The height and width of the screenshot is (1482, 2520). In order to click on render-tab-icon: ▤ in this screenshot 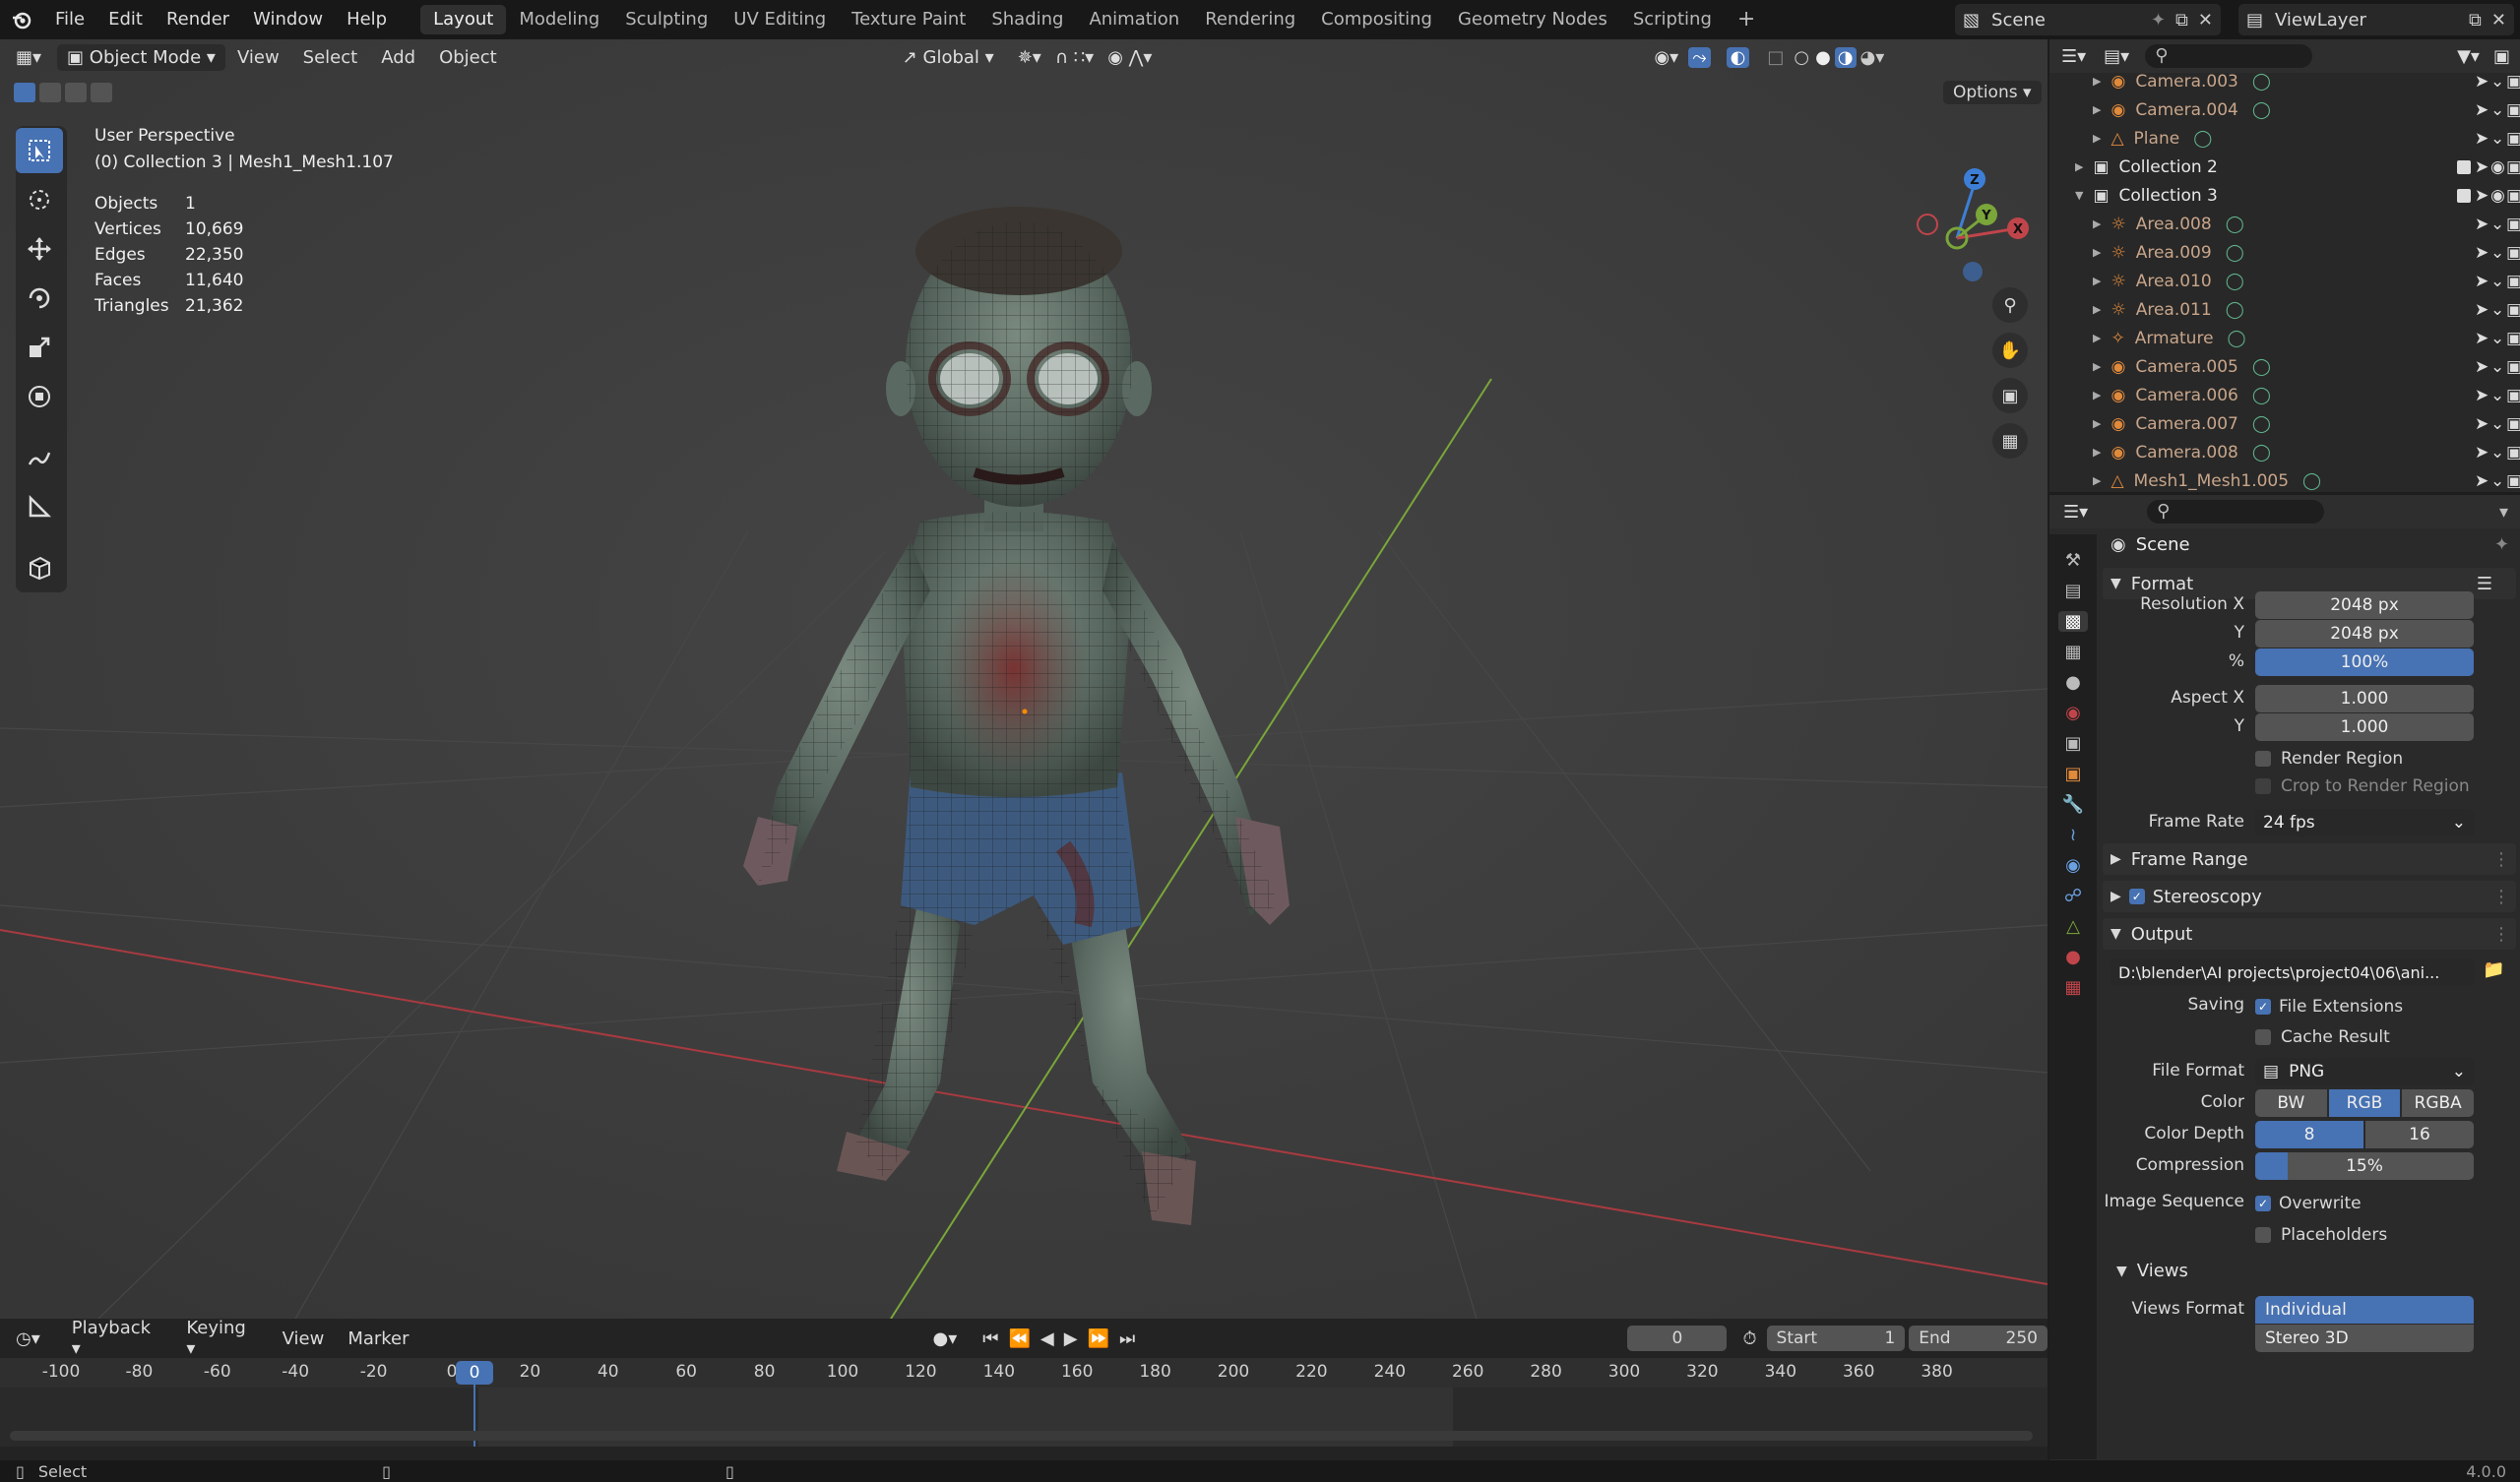, I will do `click(2072, 591)`.